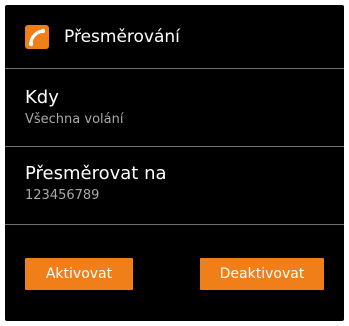  Describe the element at coordinates (122, 37) in the screenshot. I see `page-title: Přesměrování` at that location.